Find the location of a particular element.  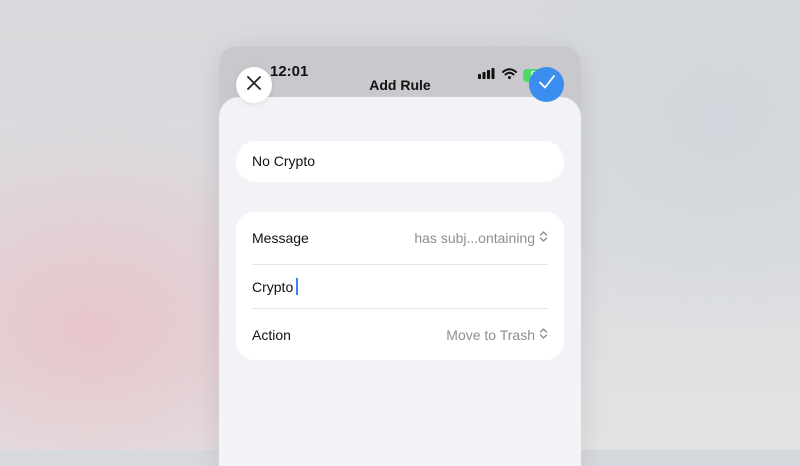

condition-label: Message is located at coordinates (280, 238).